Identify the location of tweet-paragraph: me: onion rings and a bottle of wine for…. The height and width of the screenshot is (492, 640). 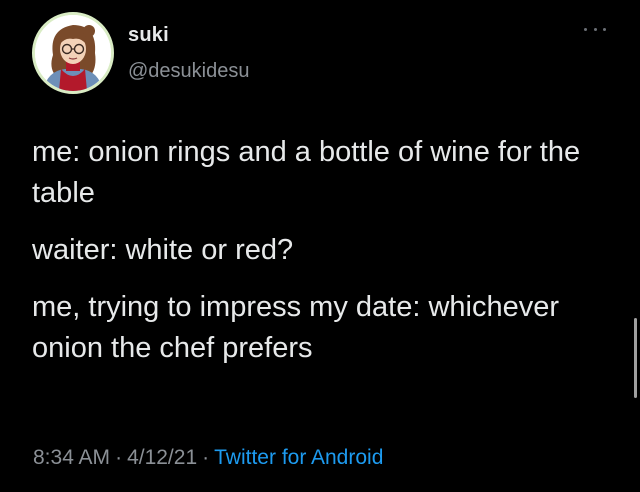
(306, 172).